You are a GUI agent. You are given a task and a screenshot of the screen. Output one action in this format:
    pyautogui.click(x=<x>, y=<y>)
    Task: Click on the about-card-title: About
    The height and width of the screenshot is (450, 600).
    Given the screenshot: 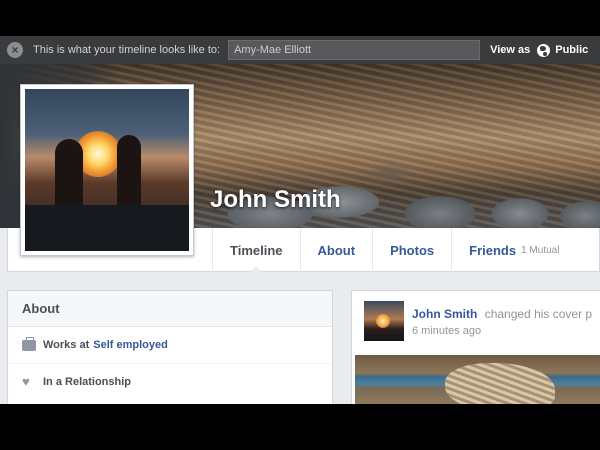 What is the action you would take?
    pyautogui.click(x=170, y=309)
    